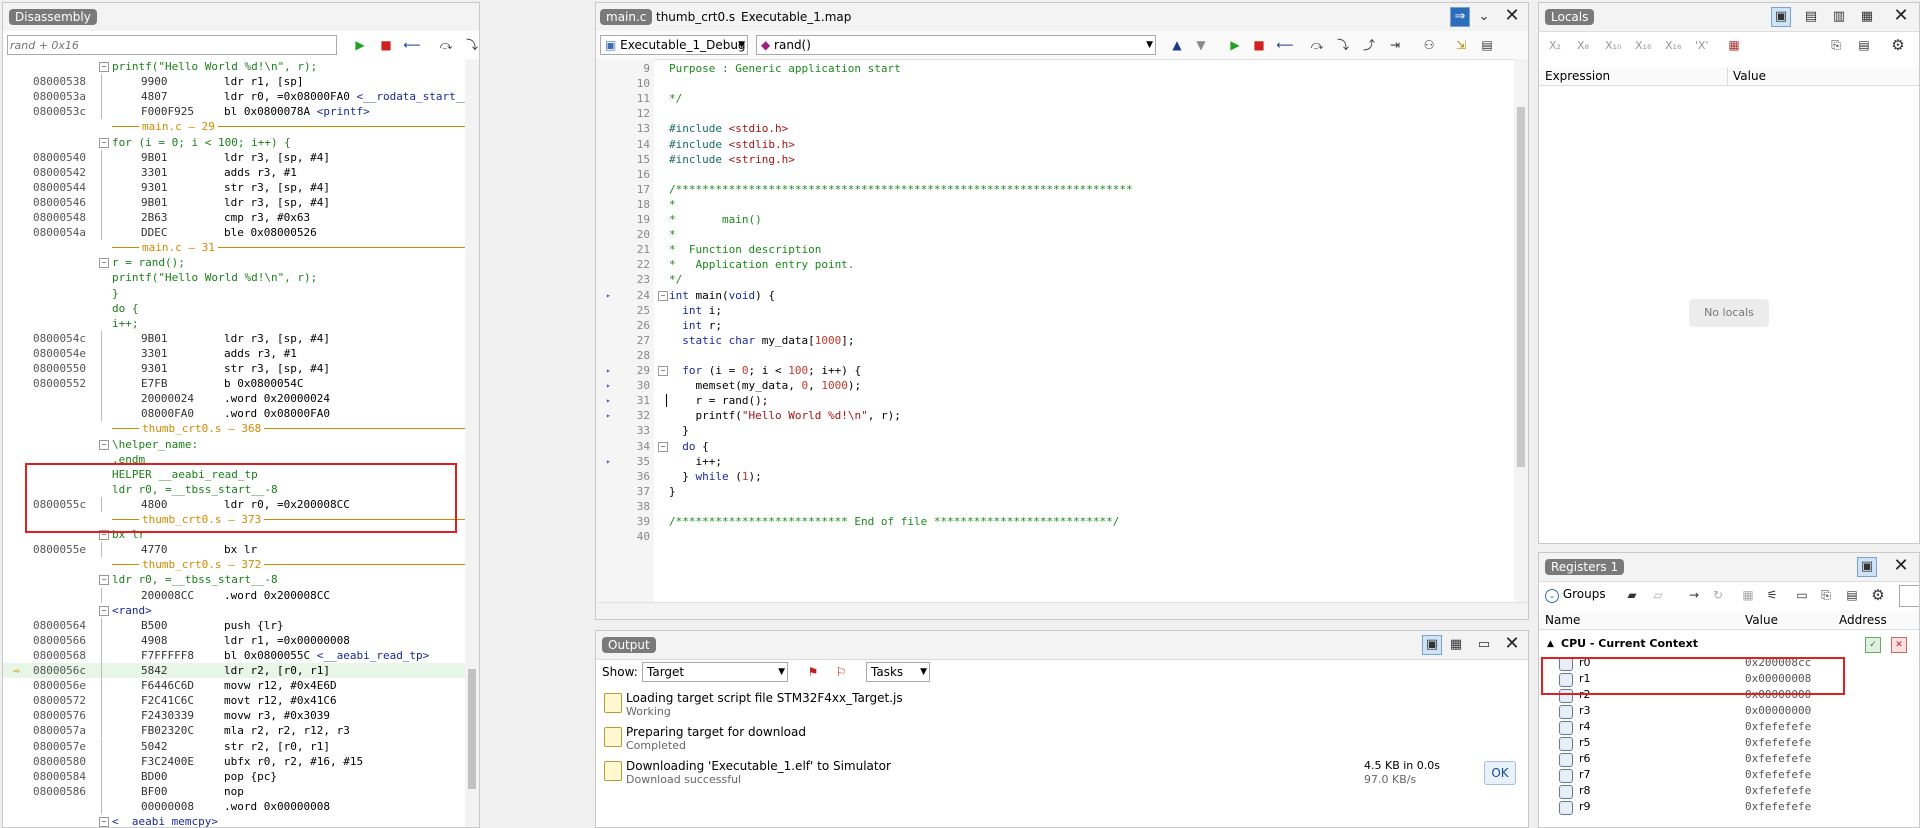  What do you see at coordinates (1727, 76) in the screenshot?
I see `col-divider` at bounding box center [1727, 76].